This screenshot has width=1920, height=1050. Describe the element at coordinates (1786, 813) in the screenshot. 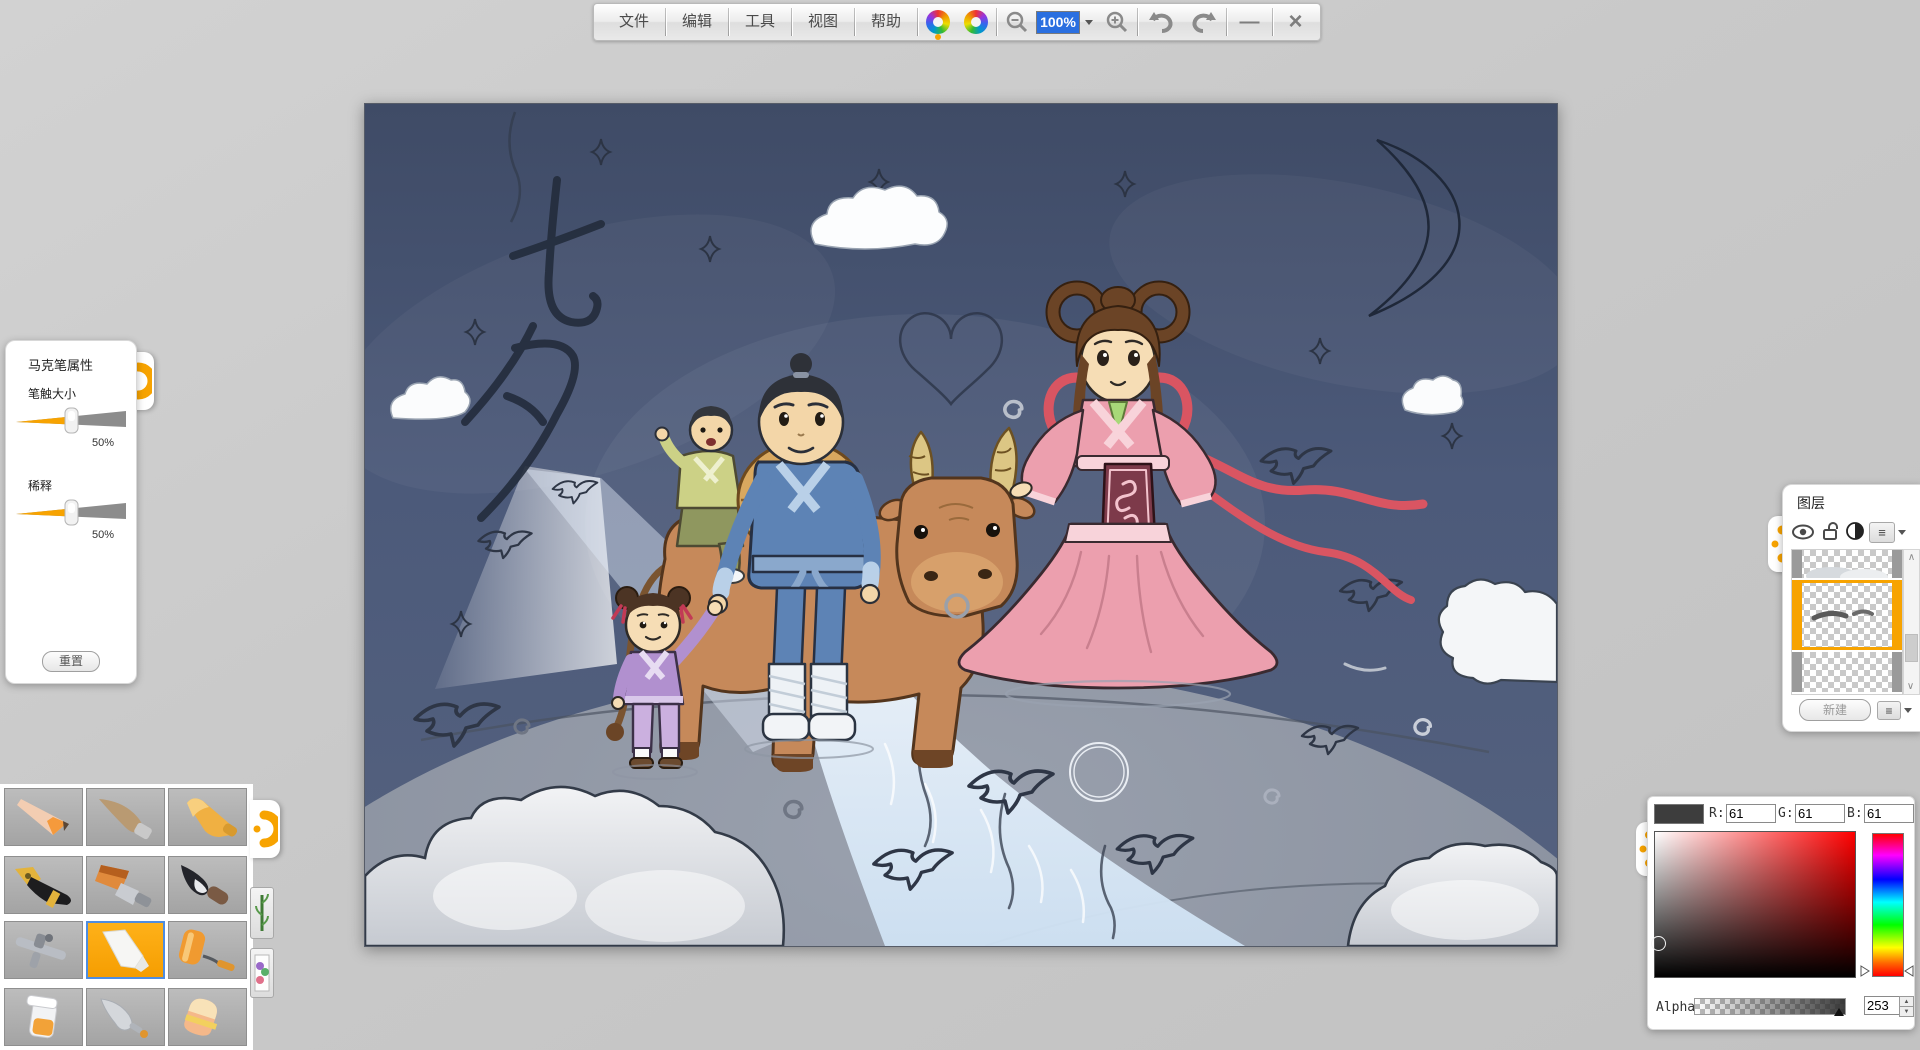

I see `g-label: G:` at that location.